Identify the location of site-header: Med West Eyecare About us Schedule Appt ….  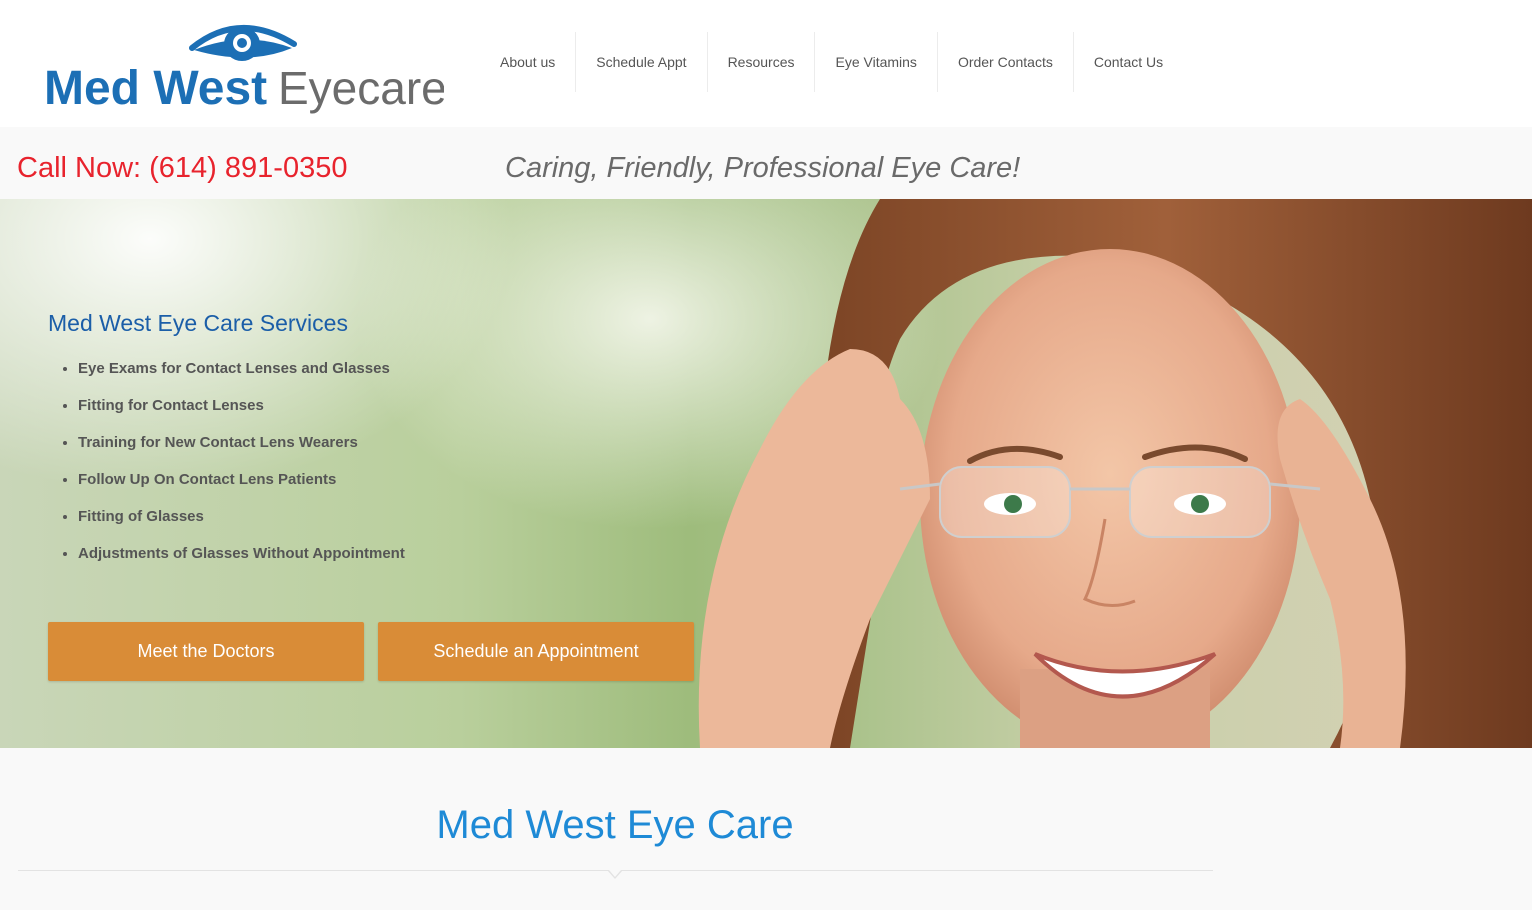
(766, 63).